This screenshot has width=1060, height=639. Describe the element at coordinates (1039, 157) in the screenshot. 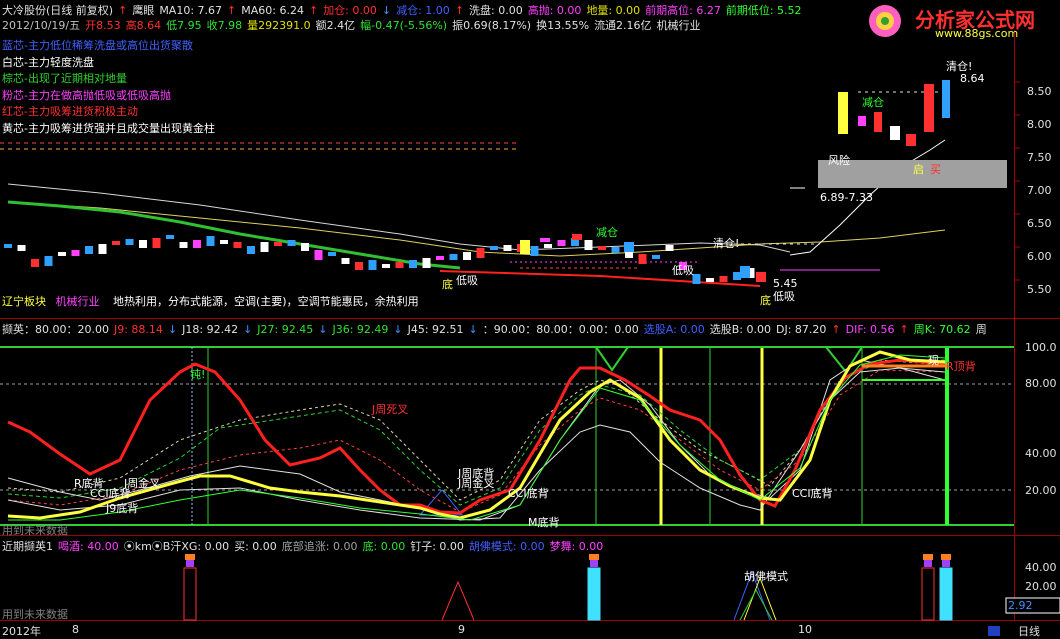

I see `price-tick: 7.50` at that location.